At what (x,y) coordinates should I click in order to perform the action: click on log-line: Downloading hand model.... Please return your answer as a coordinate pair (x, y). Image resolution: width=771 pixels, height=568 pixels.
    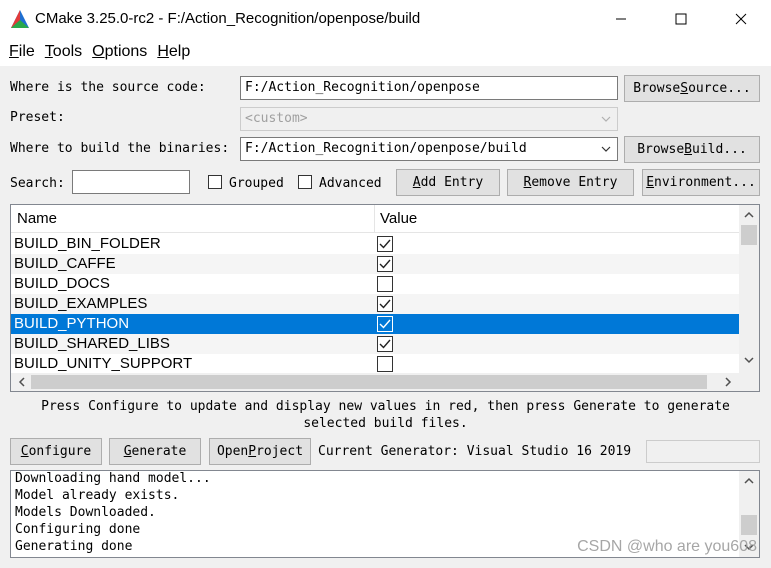
    Looking at the image, I should click on (113, 478).